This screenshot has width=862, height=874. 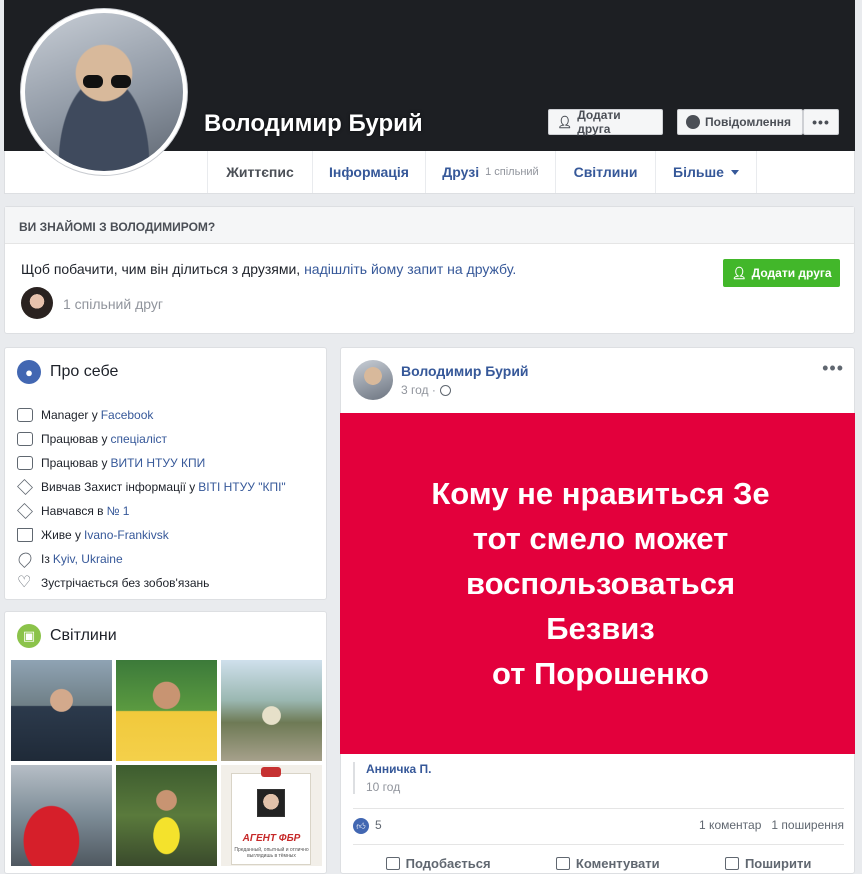 What do you see at coordinates (271, 772) in the screenshot?
I see `clip-graphic` at bounding box center [271, 772].